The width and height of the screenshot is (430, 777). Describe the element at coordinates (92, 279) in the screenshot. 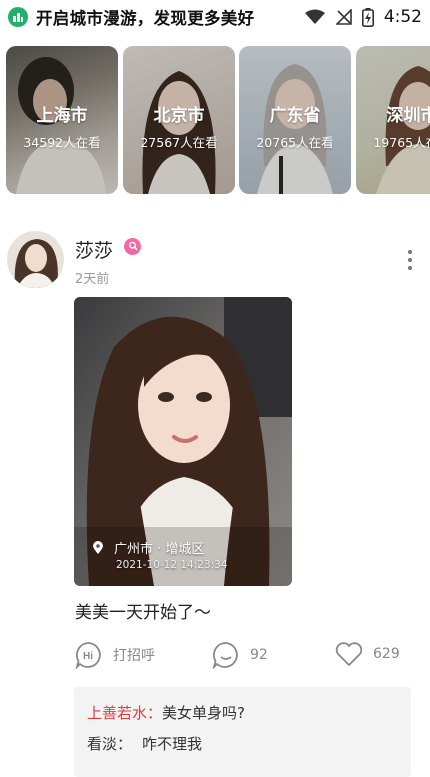

I see `post-time: 2天前` at that location.